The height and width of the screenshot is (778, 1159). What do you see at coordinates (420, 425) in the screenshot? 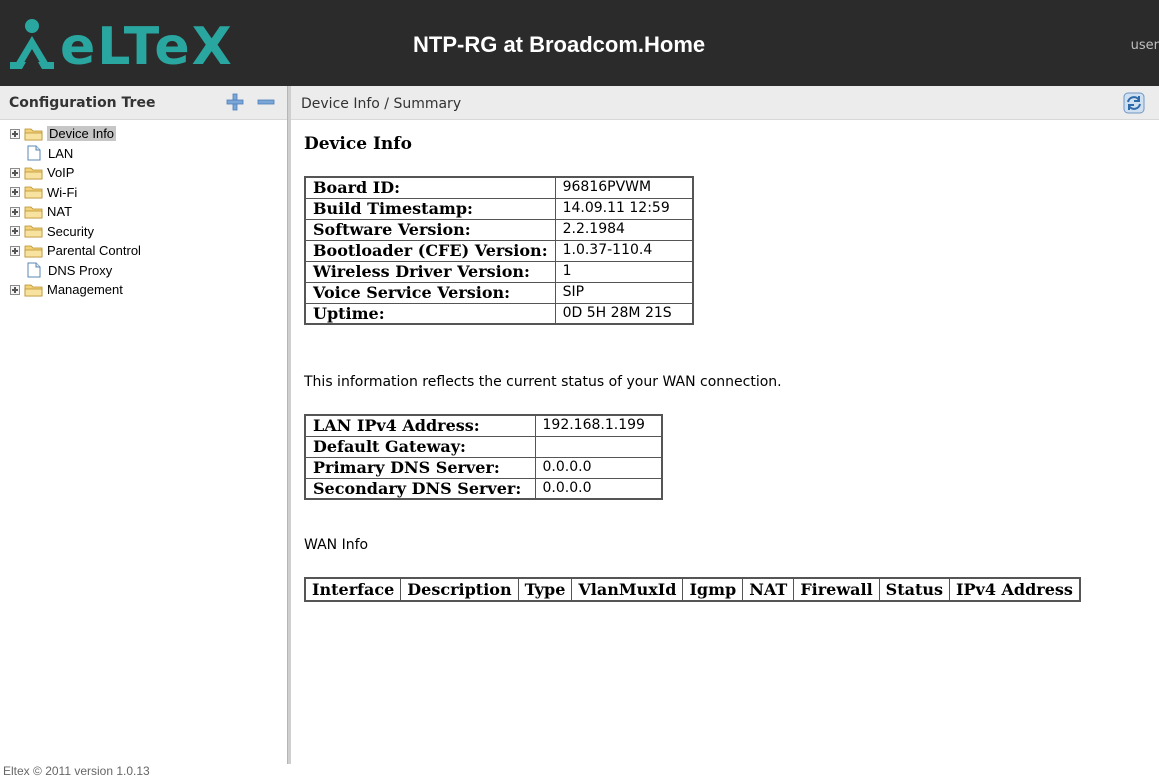
I see `row-key: LAN IPv4 Address:` at bounding box center [420, 425].